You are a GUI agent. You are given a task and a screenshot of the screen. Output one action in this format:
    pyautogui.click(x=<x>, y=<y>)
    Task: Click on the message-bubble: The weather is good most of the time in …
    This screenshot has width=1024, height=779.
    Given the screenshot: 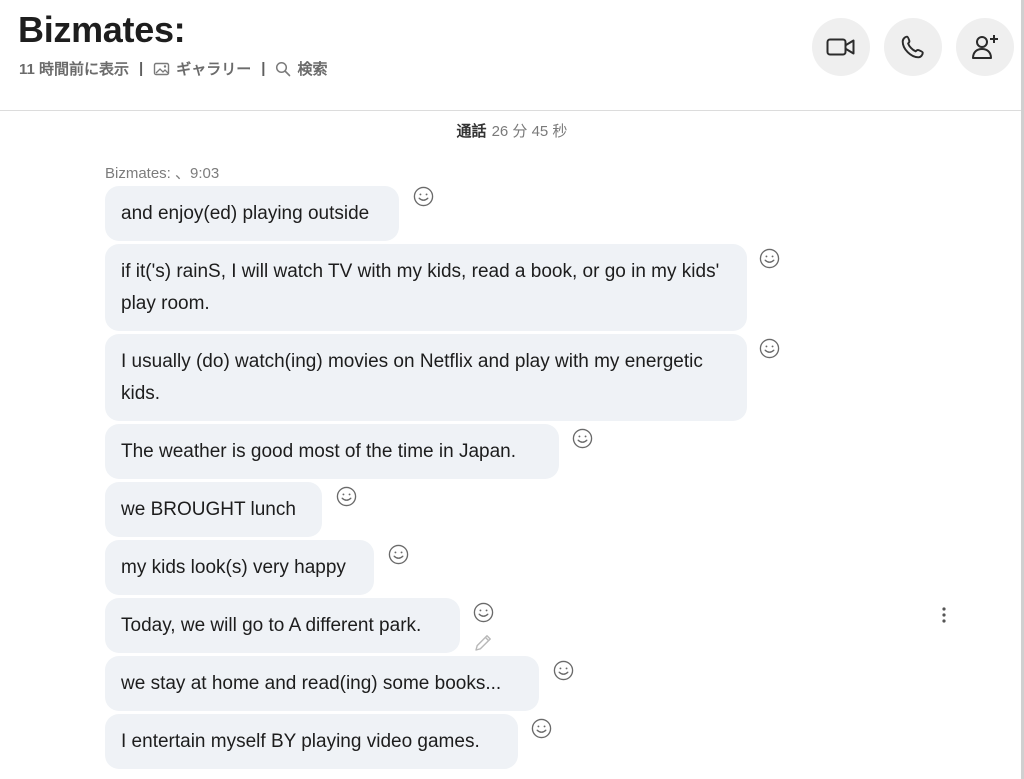 What is the action you would take?
    pyautogui.click(x=332, y=451)
    